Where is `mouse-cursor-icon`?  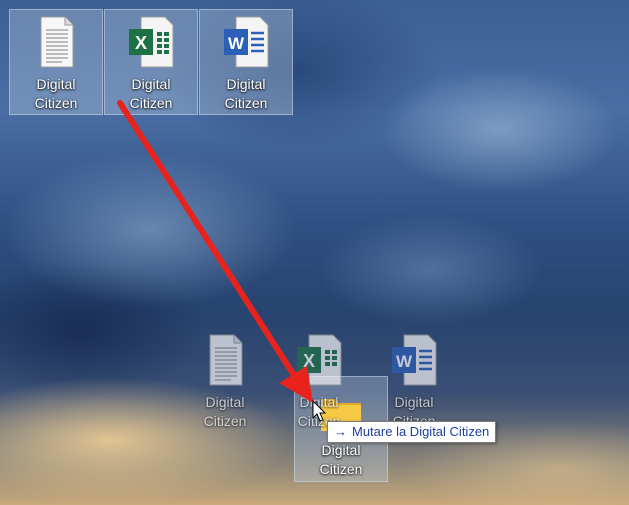
mouse-cursor-icon is located at coordinates (319, 411).